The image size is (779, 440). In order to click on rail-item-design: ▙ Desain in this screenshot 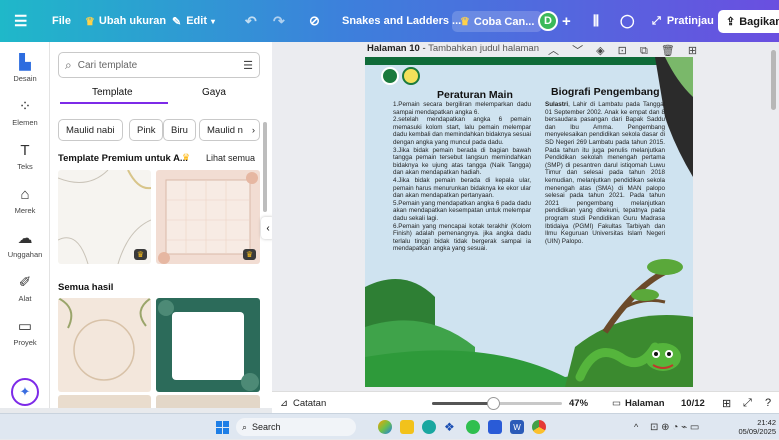, I will do `click(25, 68)`.